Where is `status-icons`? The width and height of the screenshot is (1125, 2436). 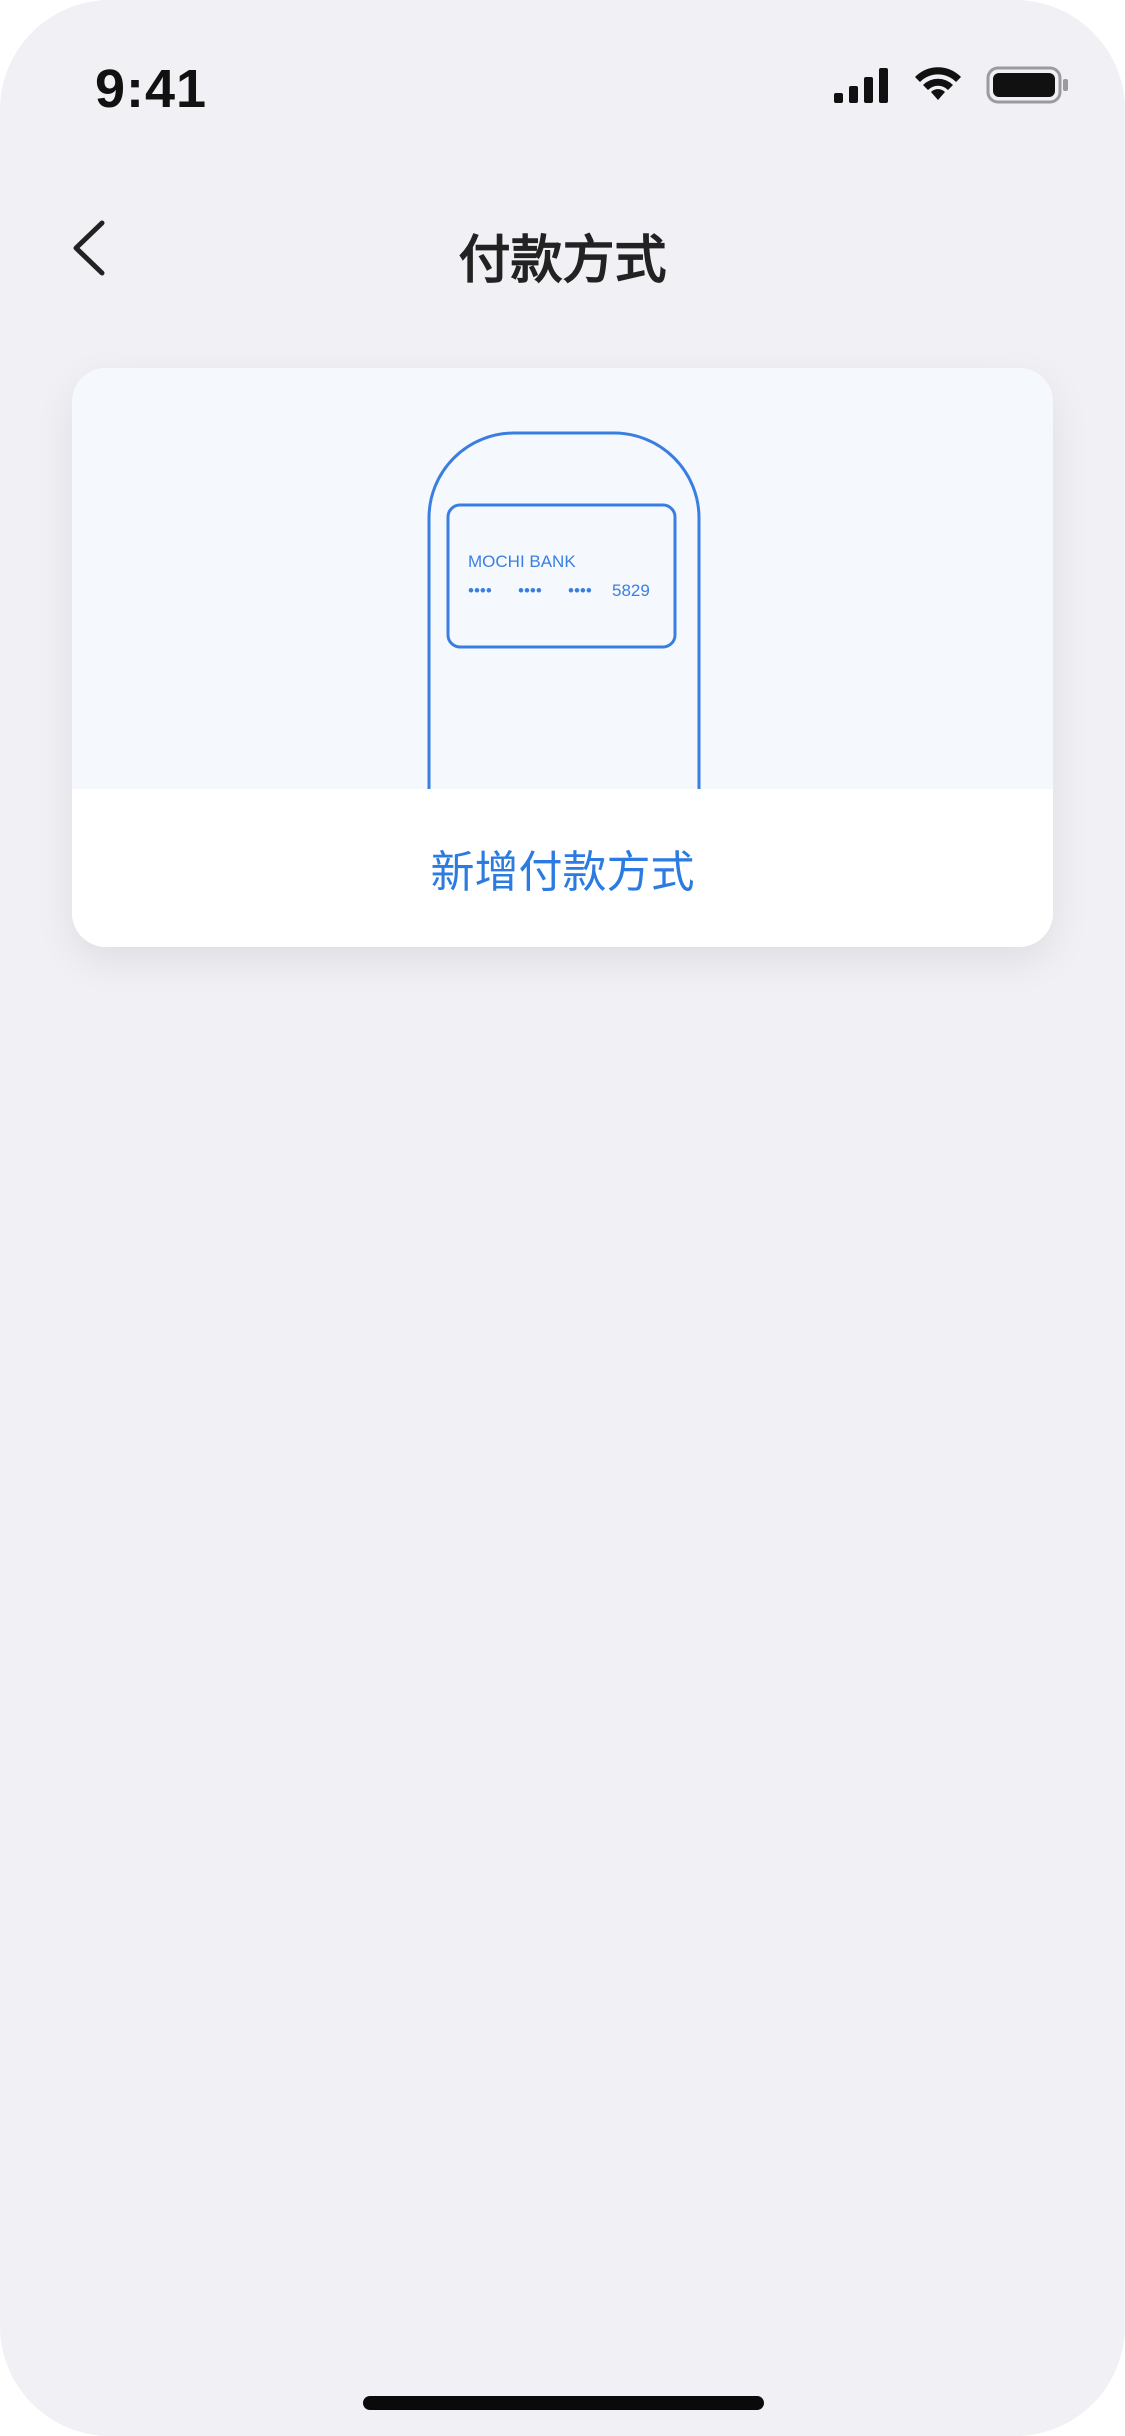 status-icons is located at coordinates (952, 87).